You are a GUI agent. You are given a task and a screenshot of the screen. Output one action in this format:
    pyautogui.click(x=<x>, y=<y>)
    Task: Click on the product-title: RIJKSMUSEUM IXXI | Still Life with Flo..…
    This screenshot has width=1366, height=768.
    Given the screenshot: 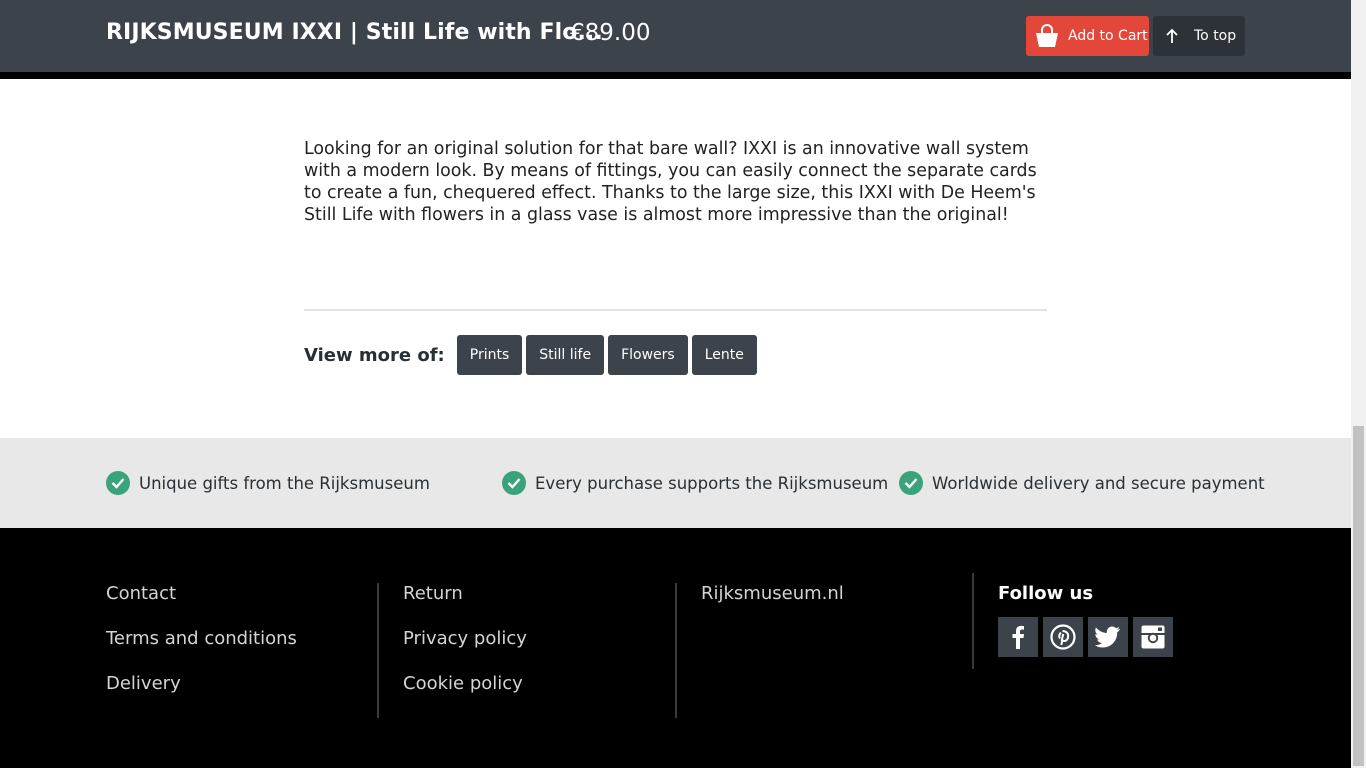 What is the action you would take?
    pyautogui.click(x=354, y=32)
    